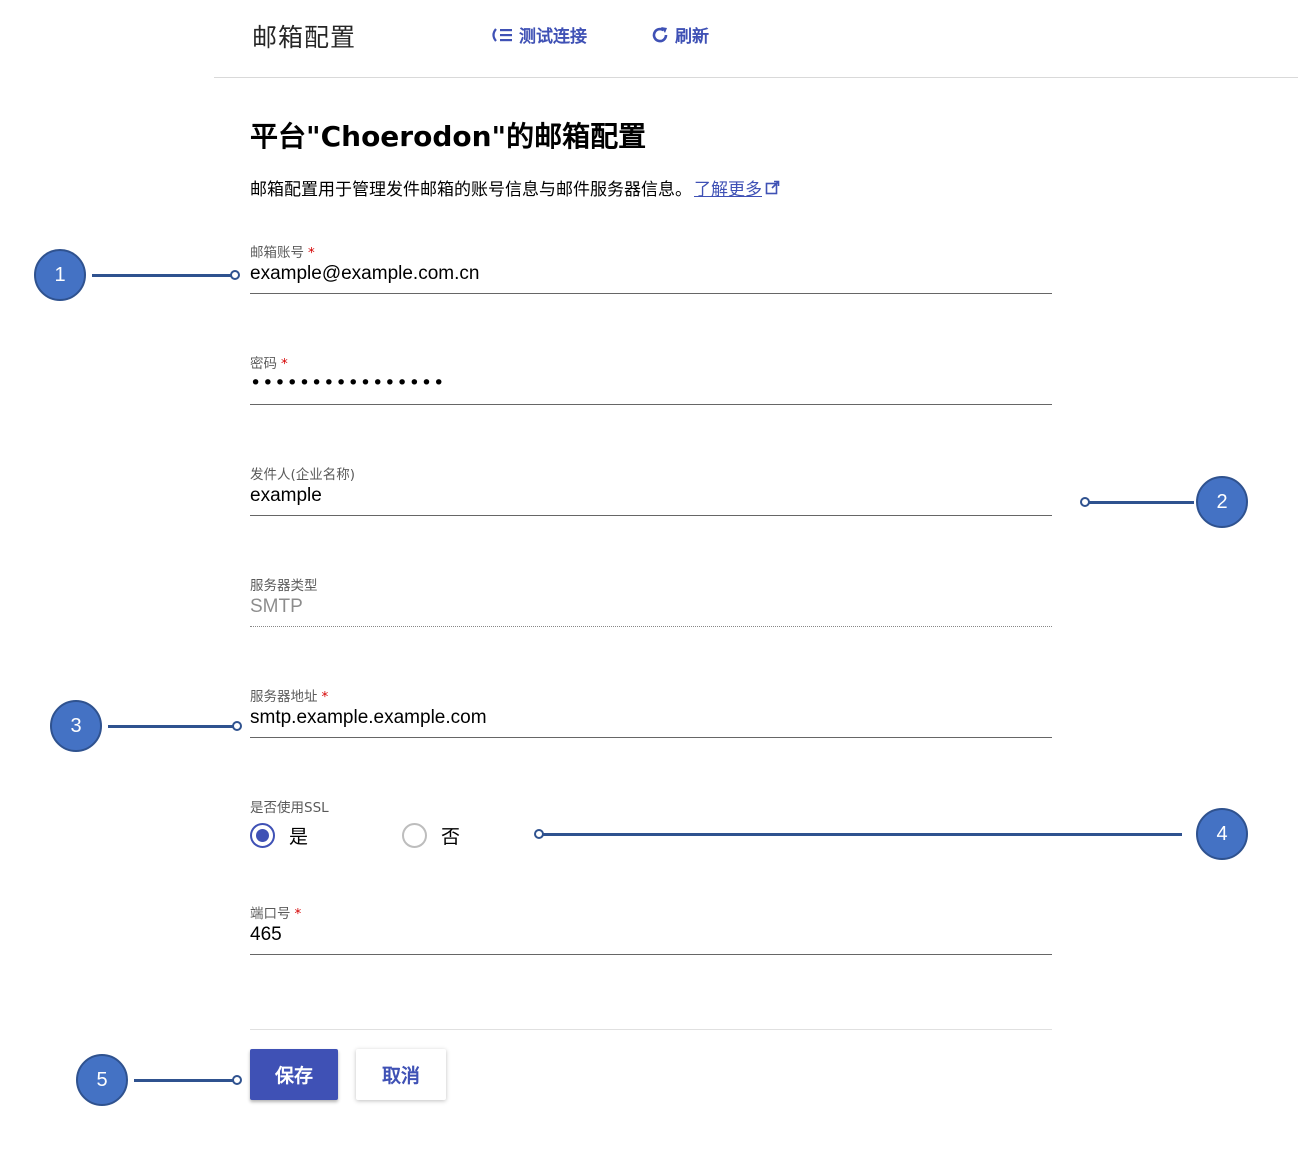 Image resolution: width=1298 pixels, height=1154 pixels. Describe the element at coordinates (237, 726) in the screenshot. I see `callout-3-dot` at that location.